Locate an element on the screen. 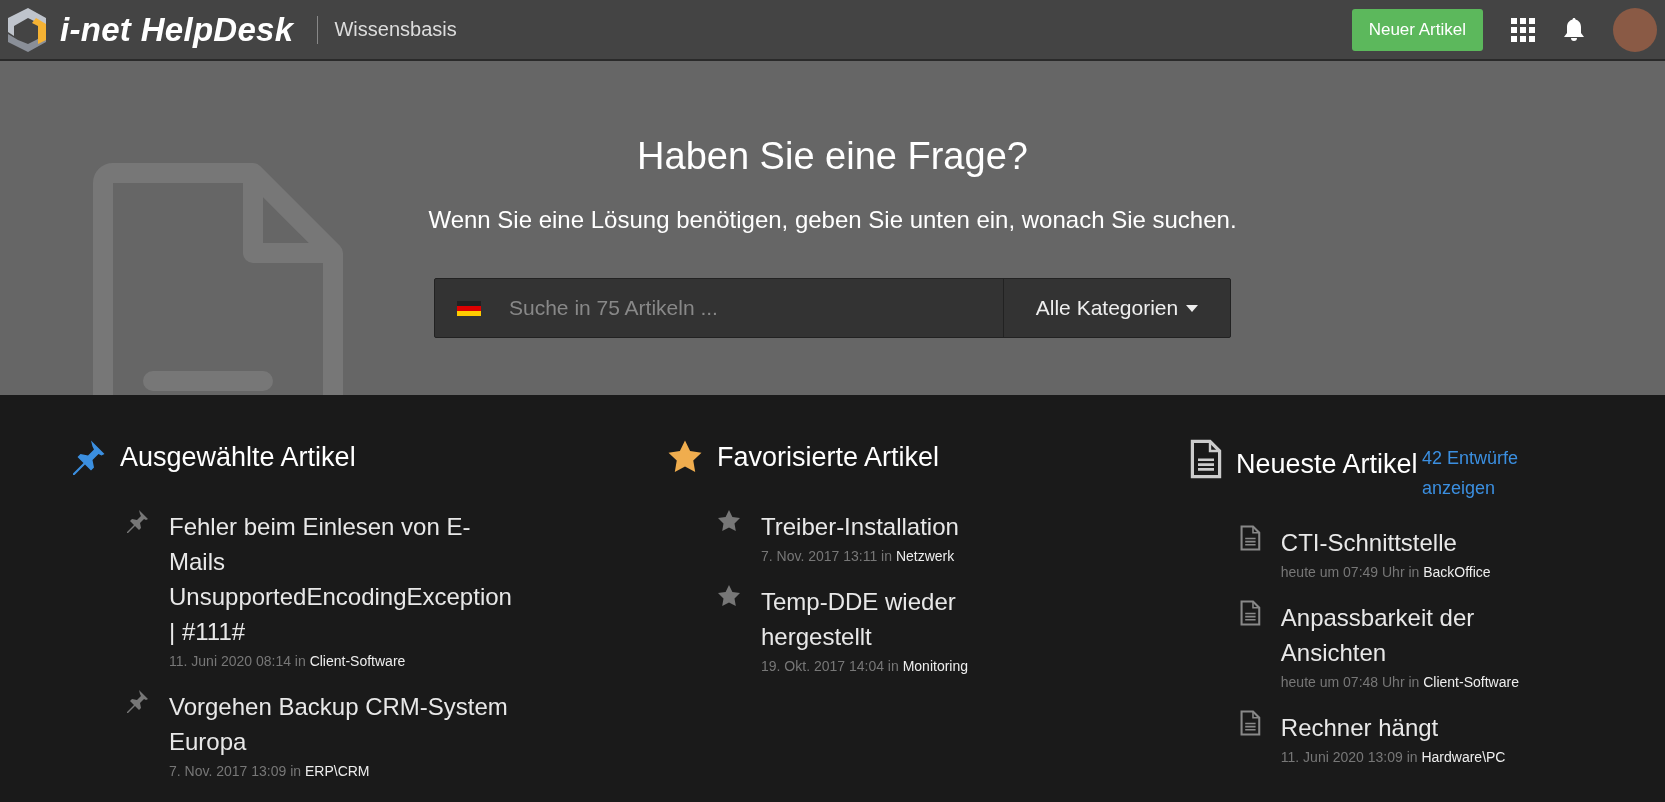  article-meta: 19. Okt. 2017 14:04 in Monitoring is located at coordinates (865, 666).